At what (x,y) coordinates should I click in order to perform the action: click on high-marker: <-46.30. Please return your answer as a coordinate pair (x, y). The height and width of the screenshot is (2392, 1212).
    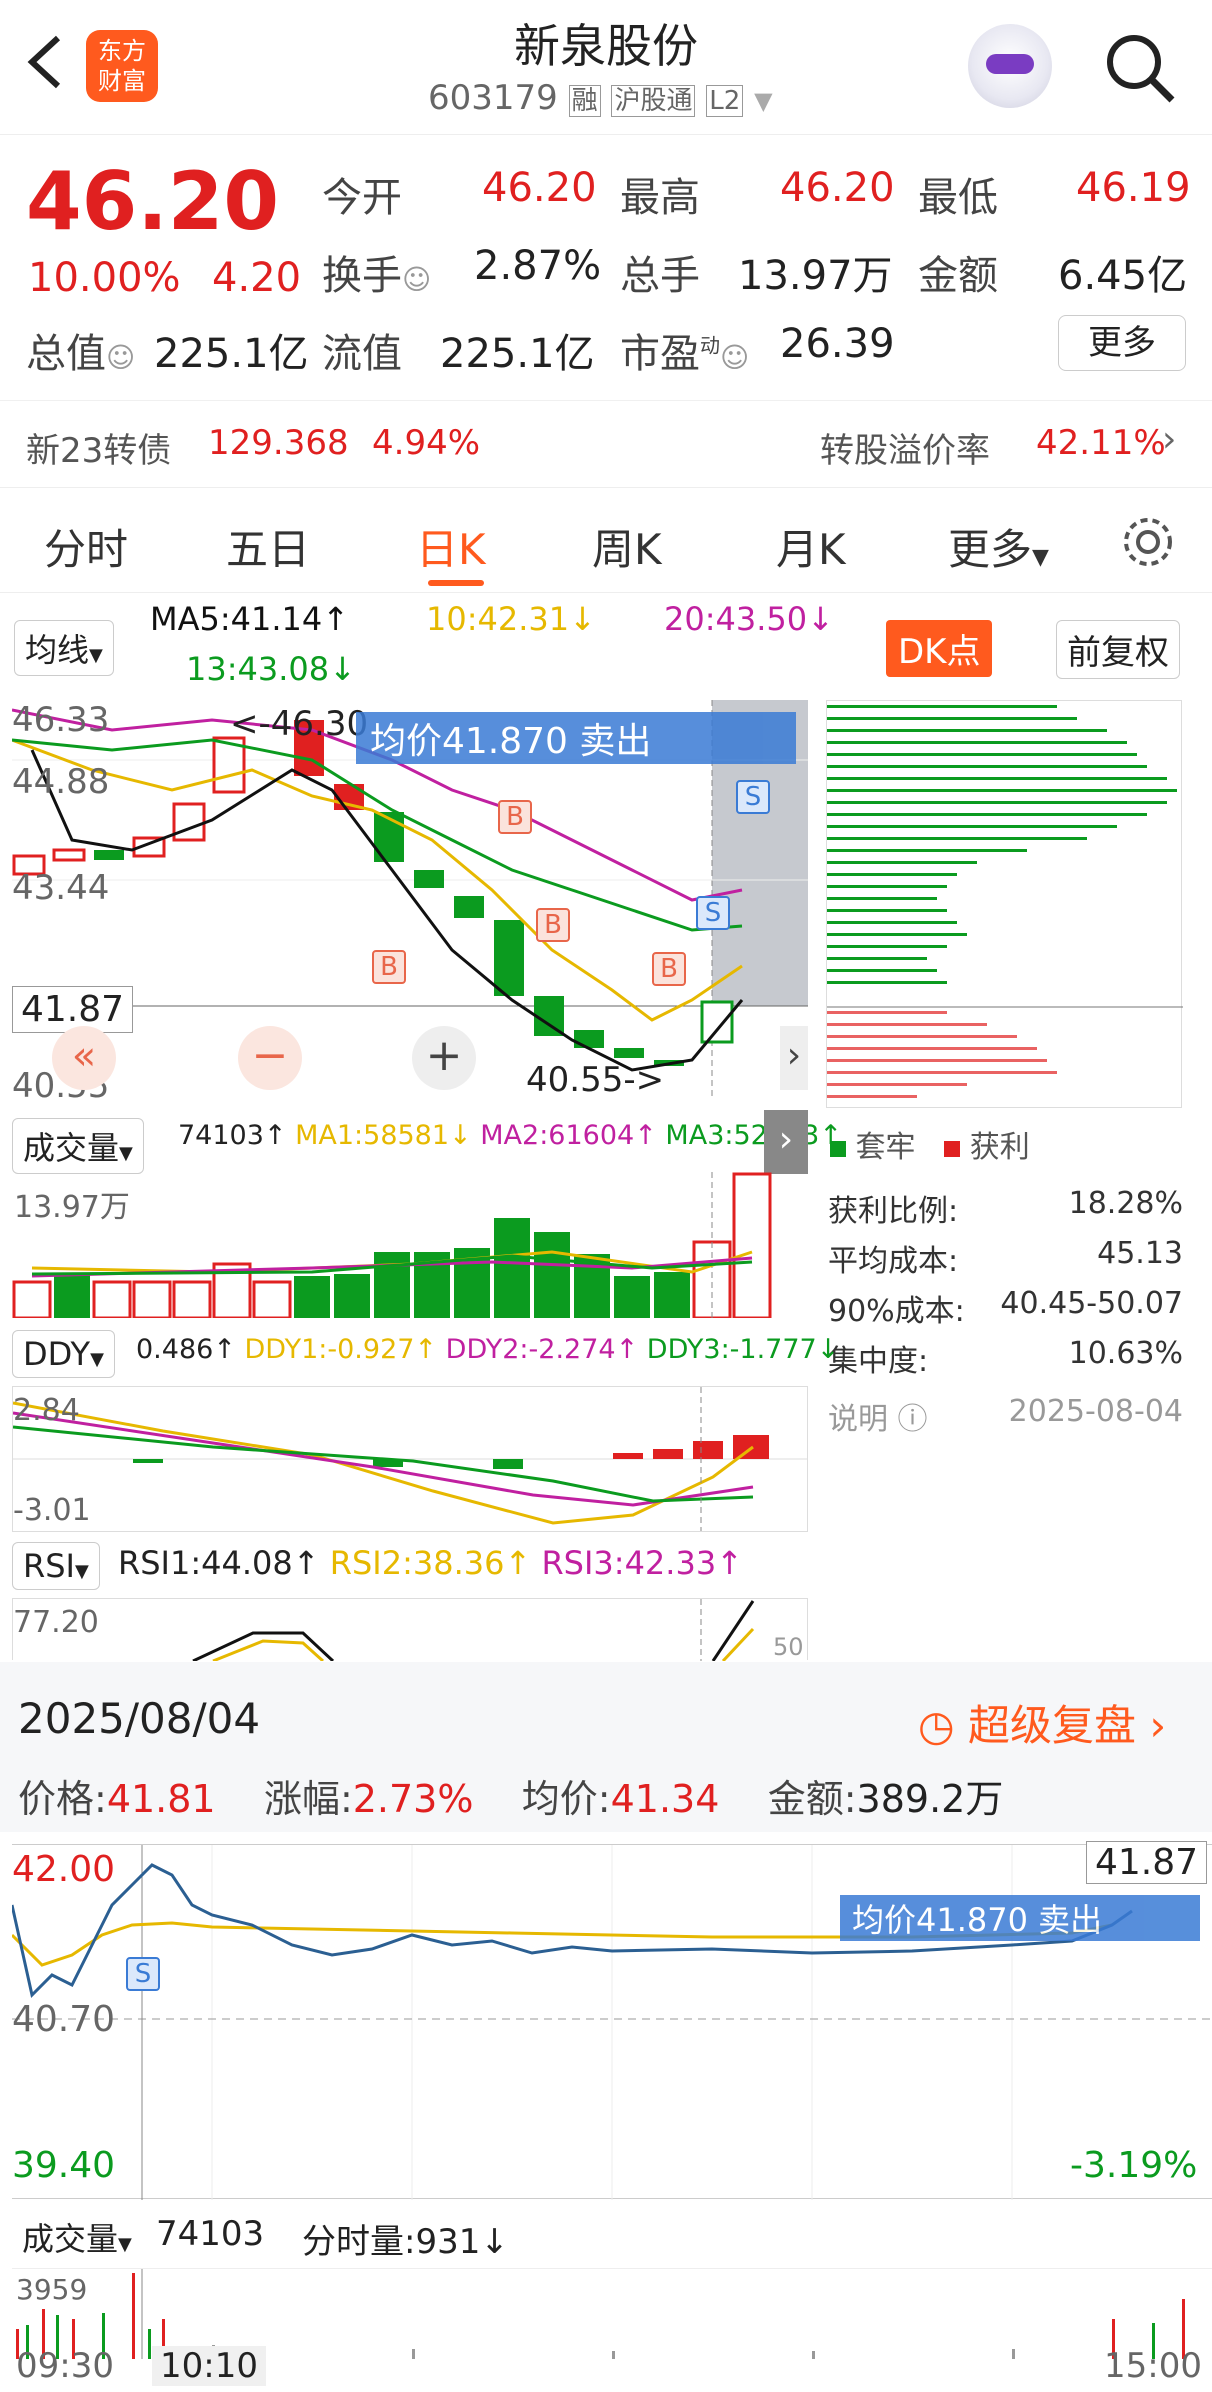
    Looking at the image, I should click on (299, 724).